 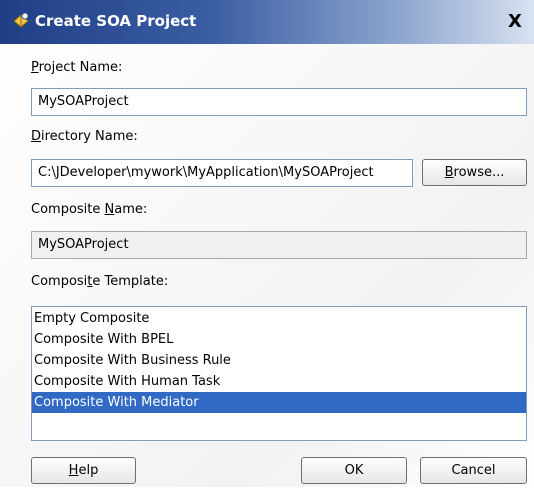 I want to click on project-name-input: MySOAProject, so click(x=279, y=102).